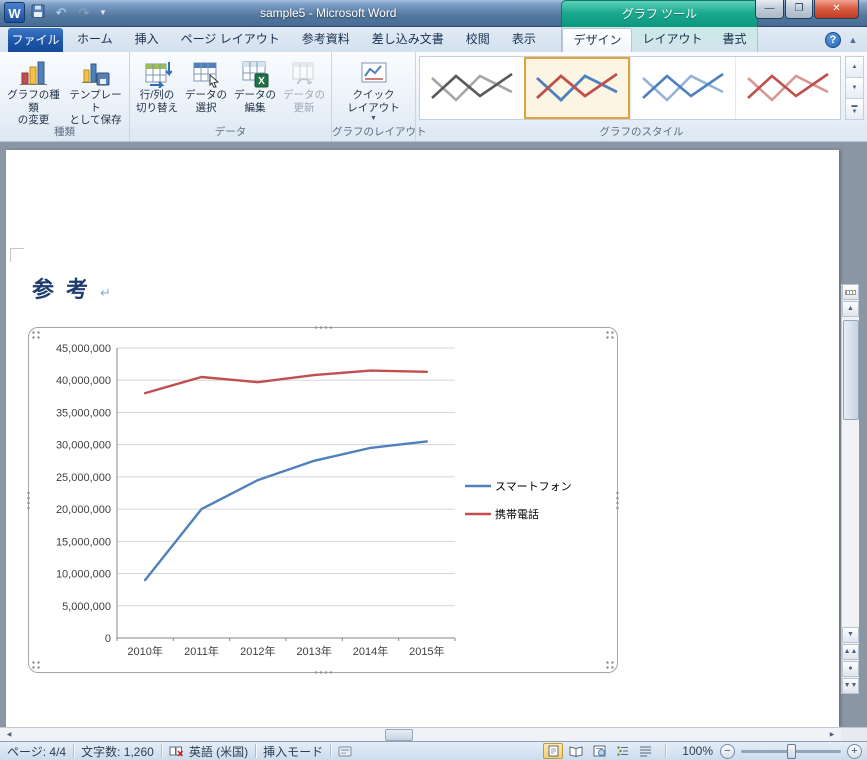 Image resolution: width=867 pixels, height=760 pixels. Describe the element at coordinates (35, 40) in the screenshot. I see `tab-file: ファイル` at that location.